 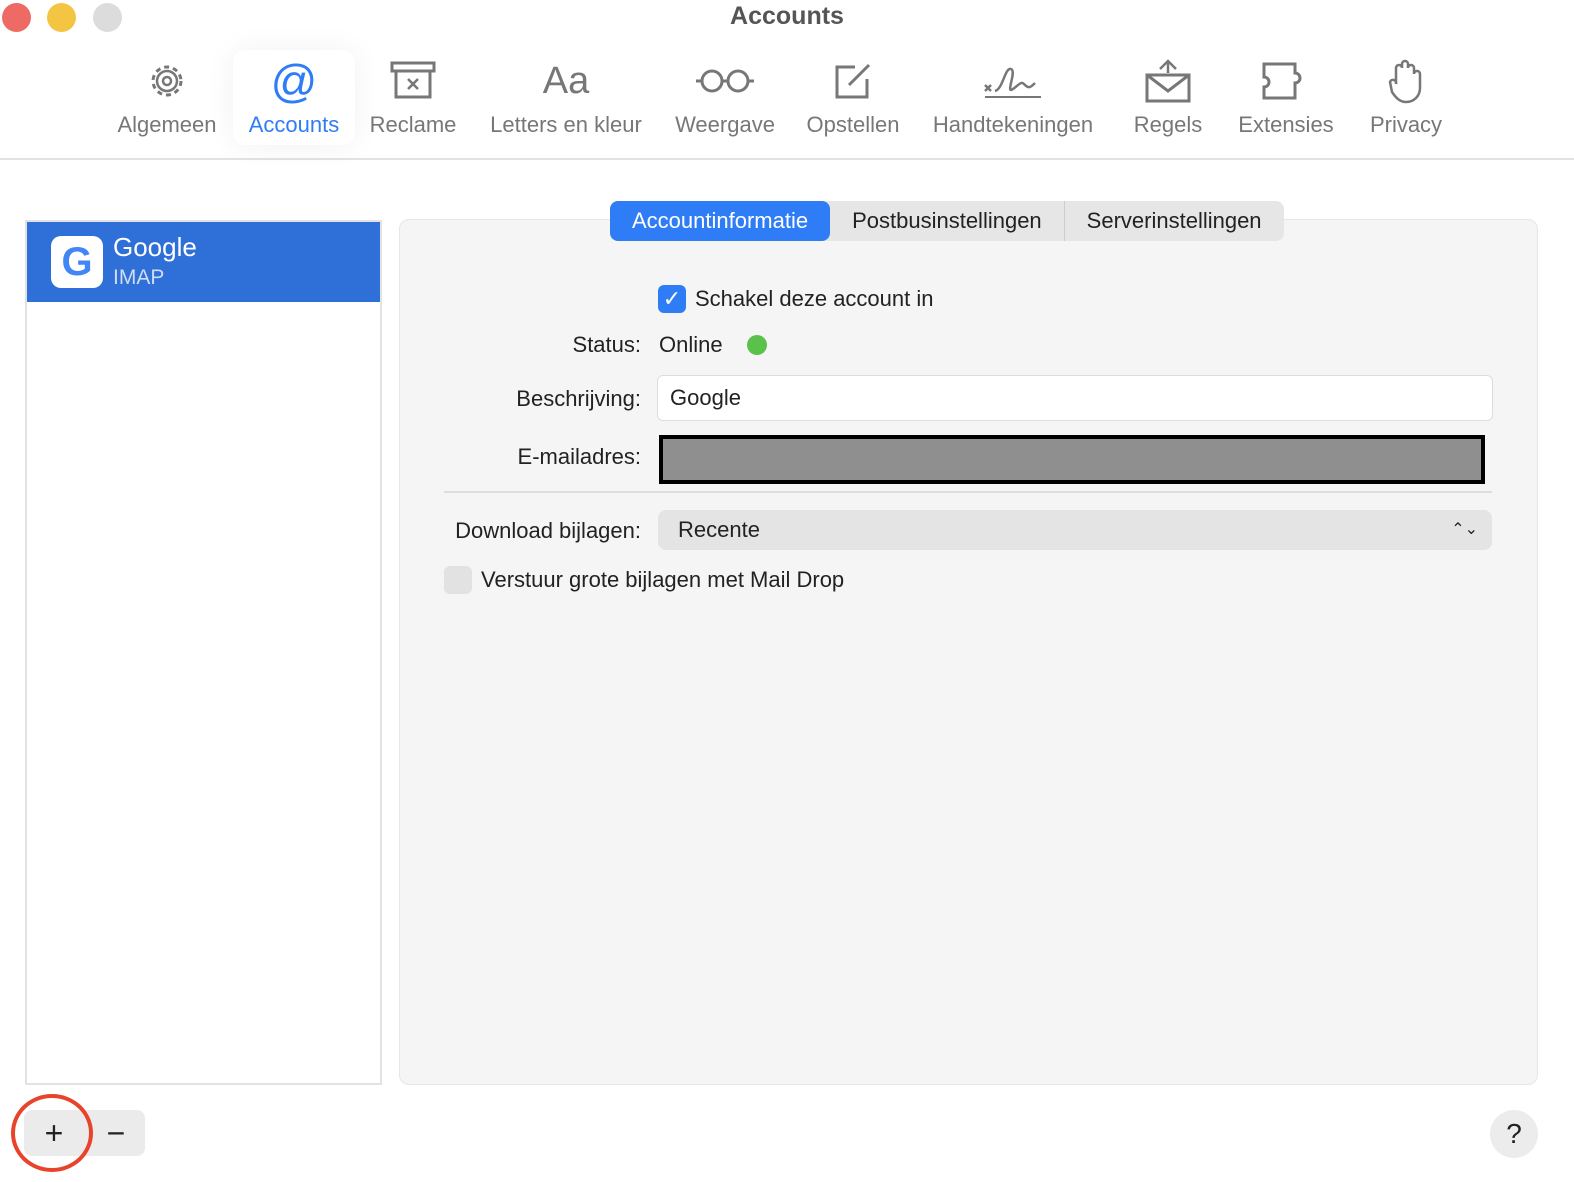 I want to click on remove-account-button: −, so click(x=116, y=1133).